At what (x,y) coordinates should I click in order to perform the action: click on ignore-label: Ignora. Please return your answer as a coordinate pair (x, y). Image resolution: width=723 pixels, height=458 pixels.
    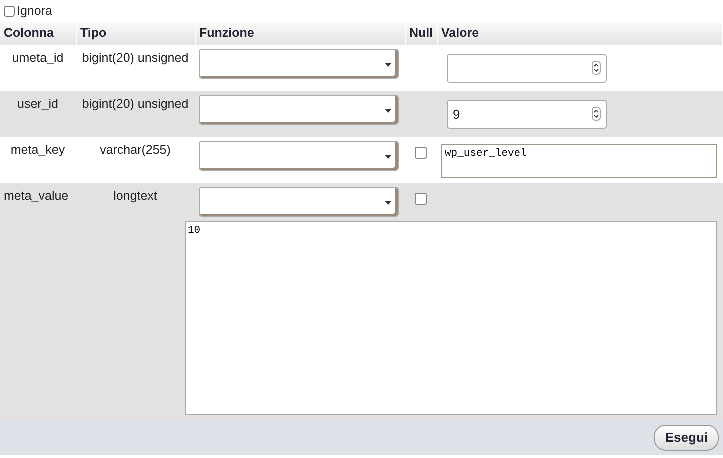
    Looking at the image, I should click on (34, 11).